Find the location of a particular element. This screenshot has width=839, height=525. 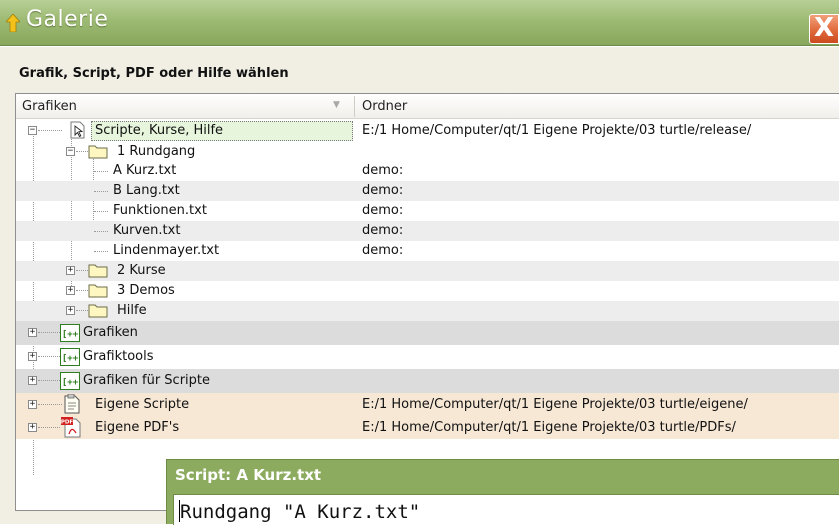

tree-item-label: 1 Rundgang is located at coordinates (156, 151).